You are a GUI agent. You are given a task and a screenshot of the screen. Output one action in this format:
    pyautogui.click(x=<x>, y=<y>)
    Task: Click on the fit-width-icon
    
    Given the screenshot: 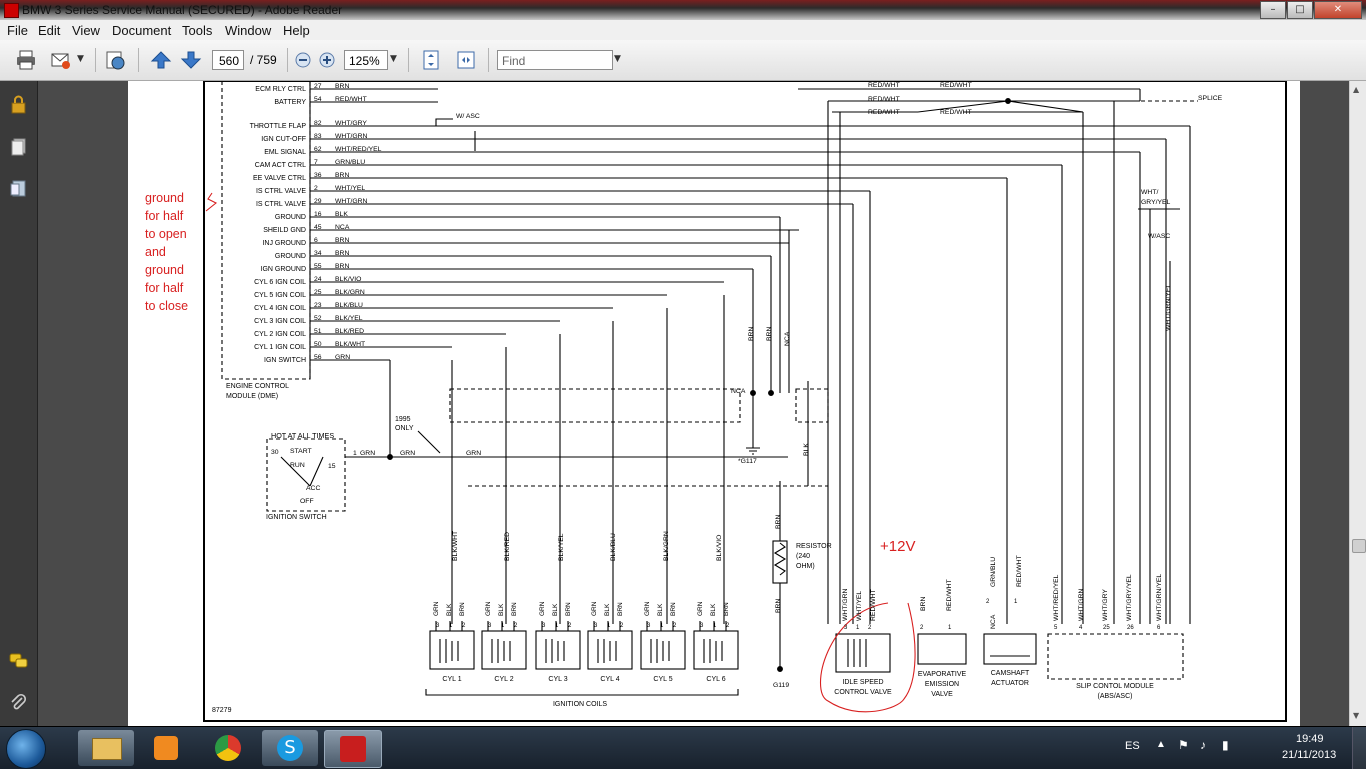 What is the action you would take?
    pyautogui.click(x=466, y=60)
    